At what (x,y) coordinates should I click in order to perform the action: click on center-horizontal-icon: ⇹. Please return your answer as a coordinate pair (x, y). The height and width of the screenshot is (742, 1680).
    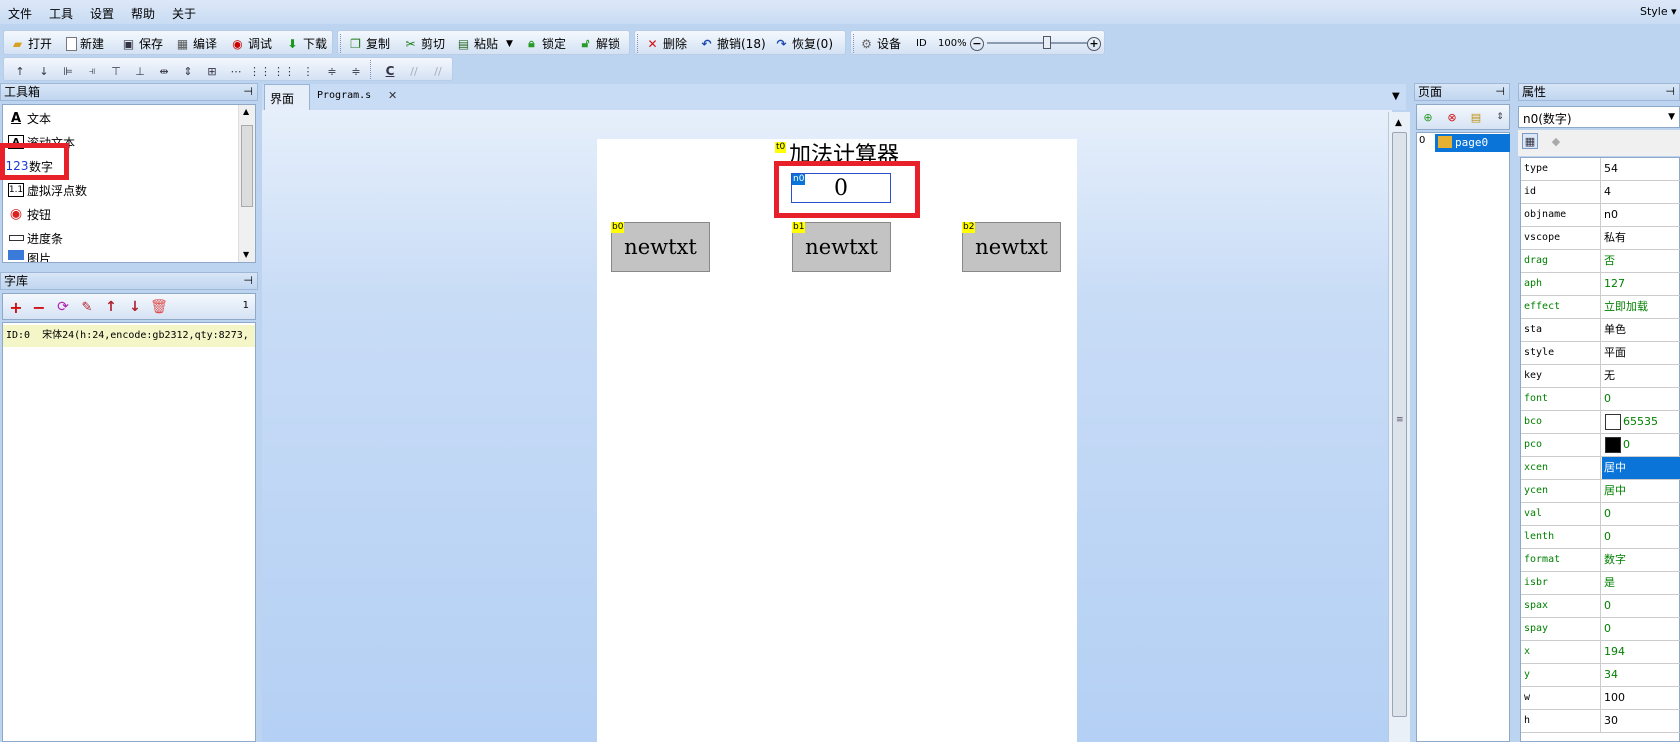
    Looking at the image, I should click on (164, 71).